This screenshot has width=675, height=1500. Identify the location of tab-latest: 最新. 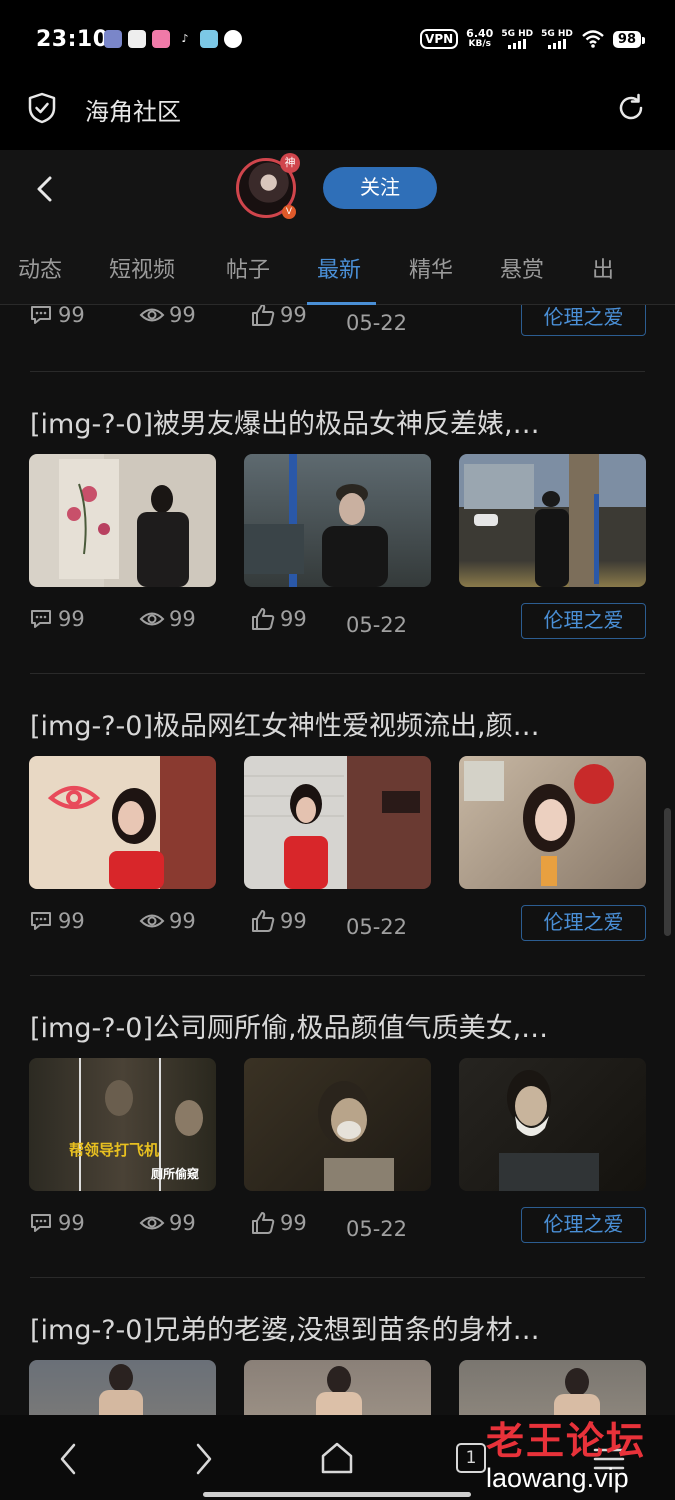
(339, 268).